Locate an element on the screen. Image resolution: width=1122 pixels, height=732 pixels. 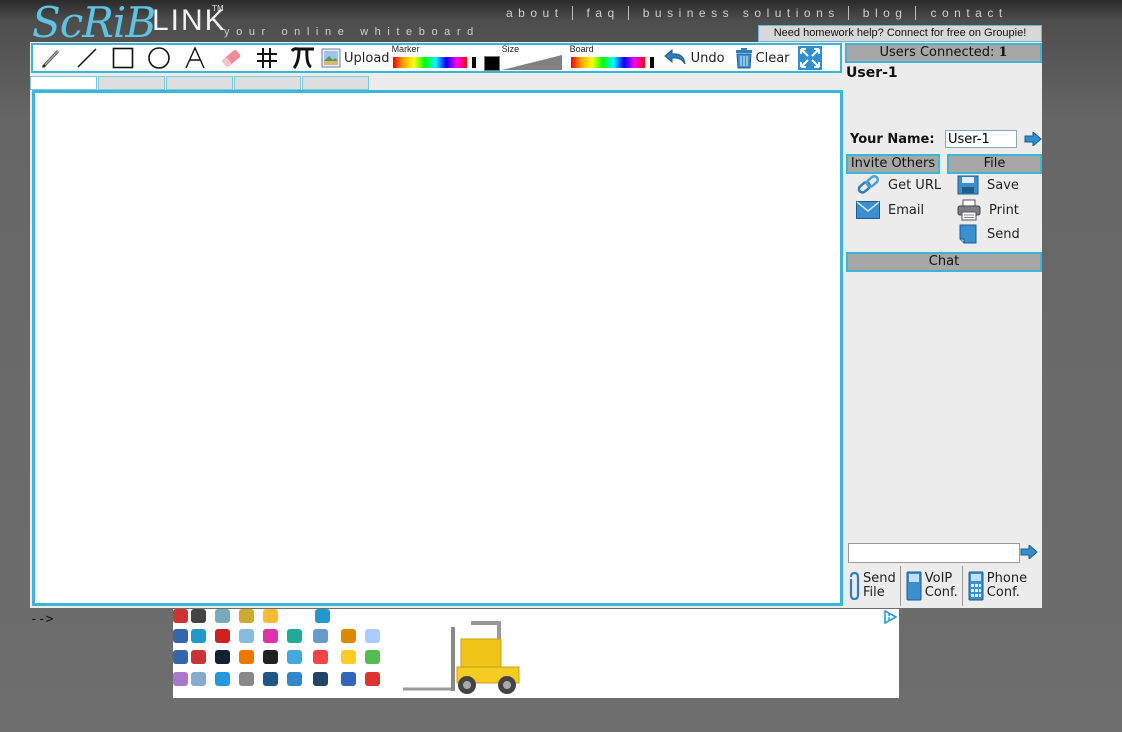
save-button: Save is located at coordinates (988, 185).